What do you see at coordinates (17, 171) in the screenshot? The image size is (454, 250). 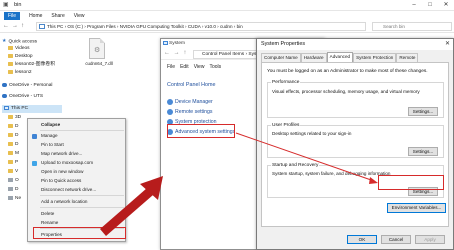 I see `tree-item-label: V` at bounding box center [17, 171].